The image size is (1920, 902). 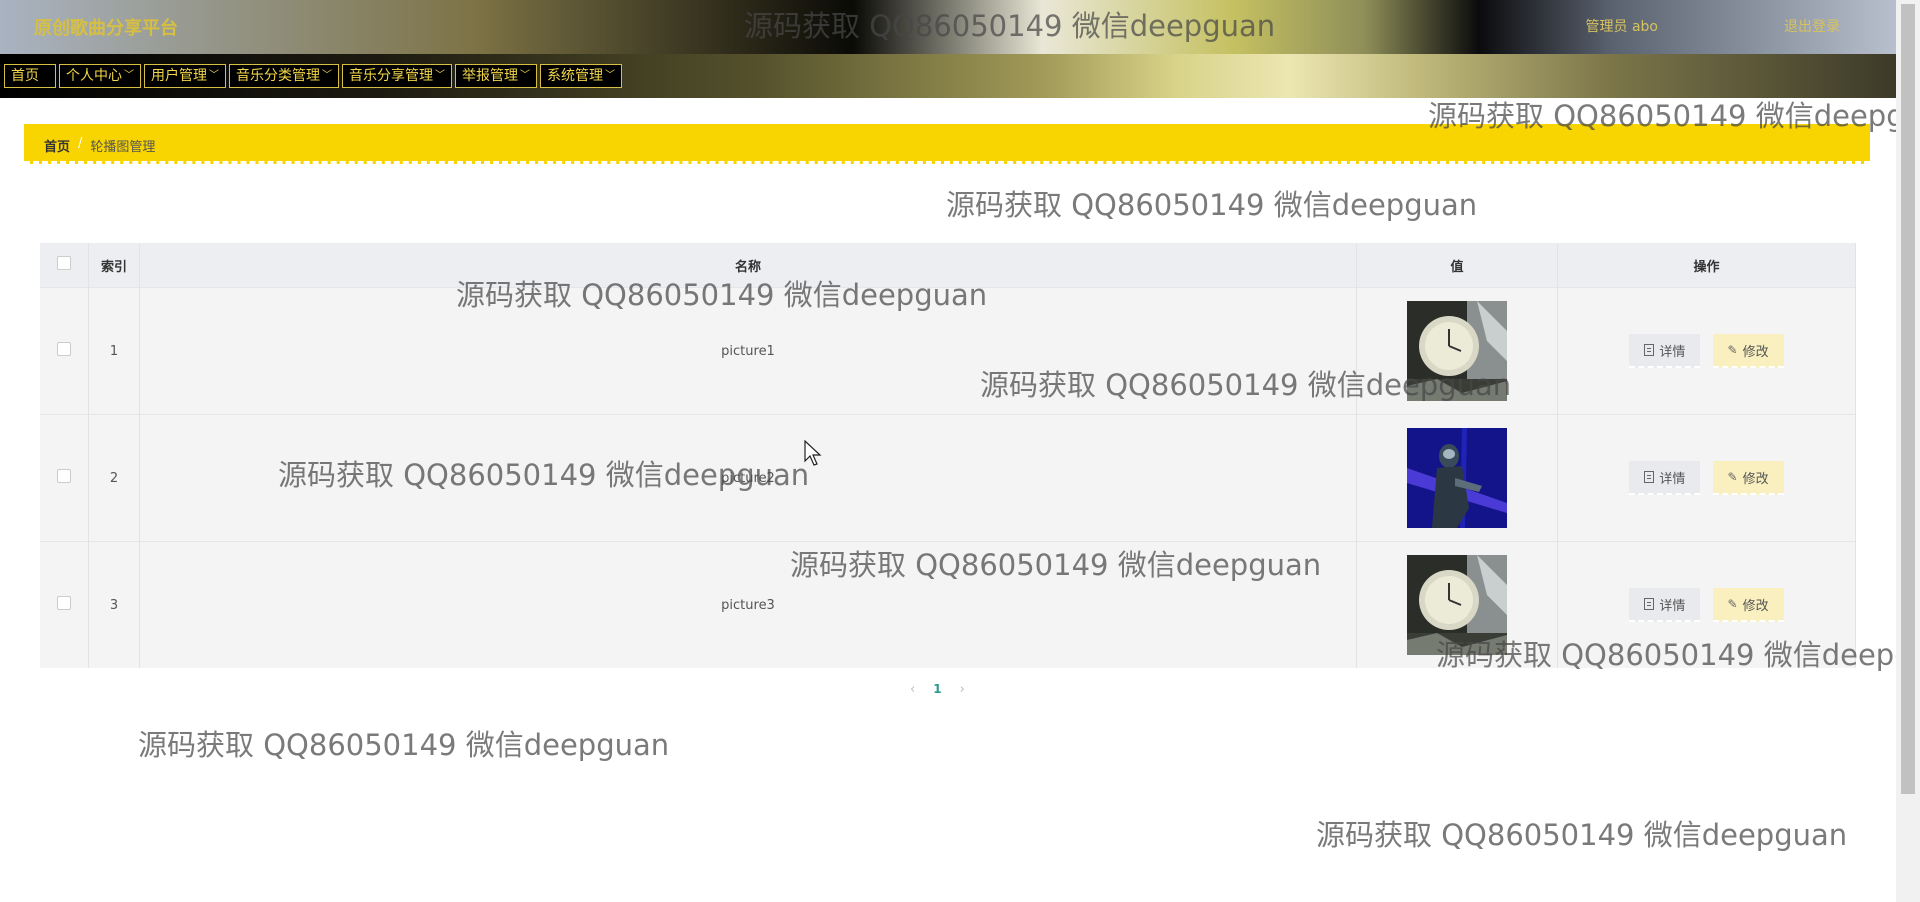 I want to click on breadcrumb-current: 轮播图管理, so click(x=123, y=147).